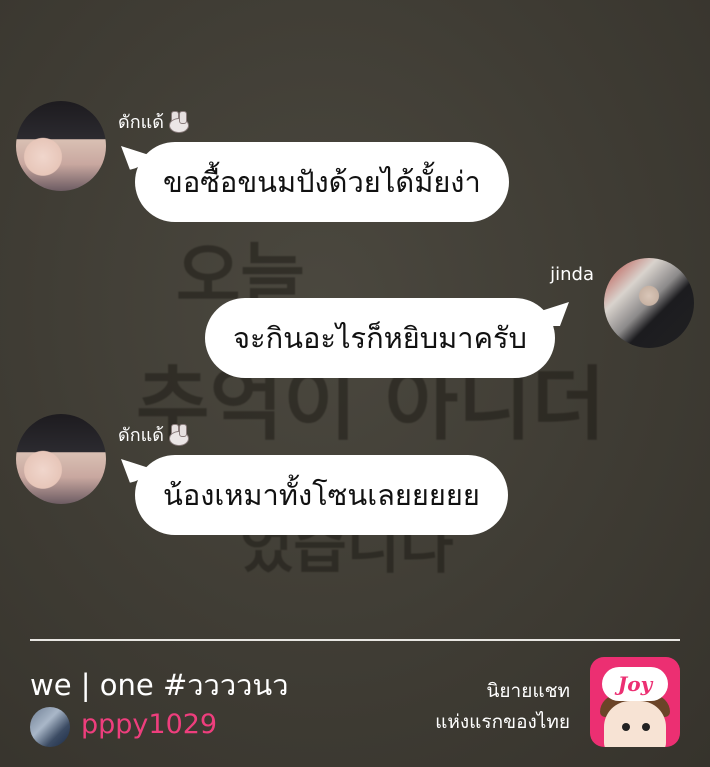 This screenshot has height=767, width=710. Describe the element at coordinates (635, 724) in the screenshot. I see `logo-character-face` at that location.